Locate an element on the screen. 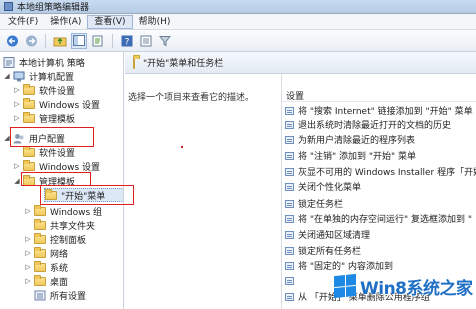 This screenshot has width=476, height=309. all-settings-icon is located at coordinates (40, 295).